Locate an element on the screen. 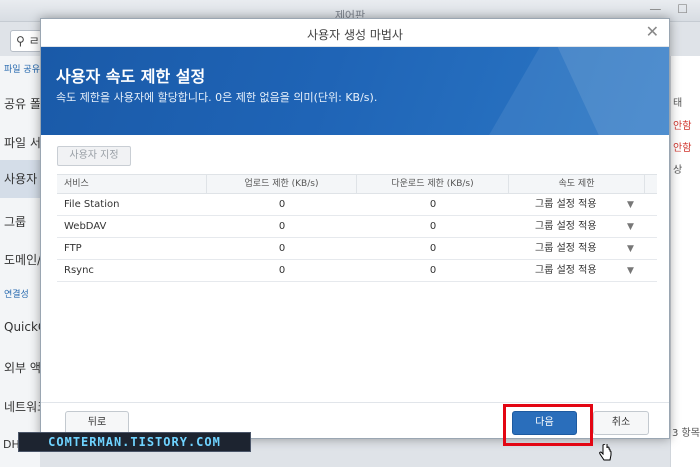 Image resolution: width=700 pixels, height=467 pixels. column-header-service: 서비스 is located at coordinates (132, 184).